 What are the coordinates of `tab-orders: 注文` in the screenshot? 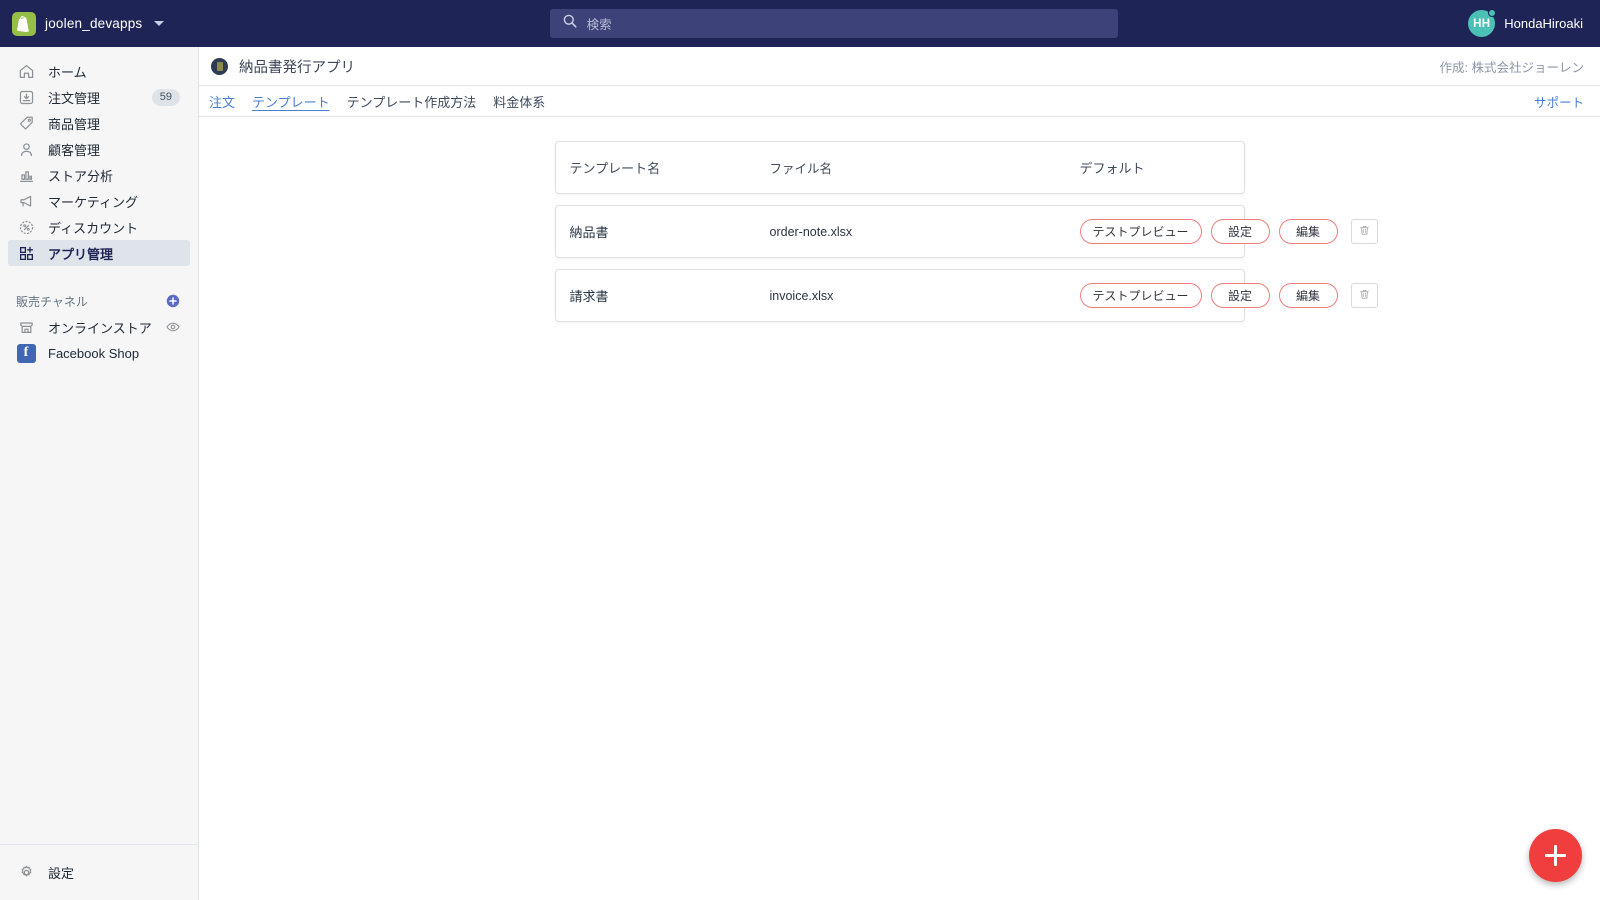 It's located at (222, 101).